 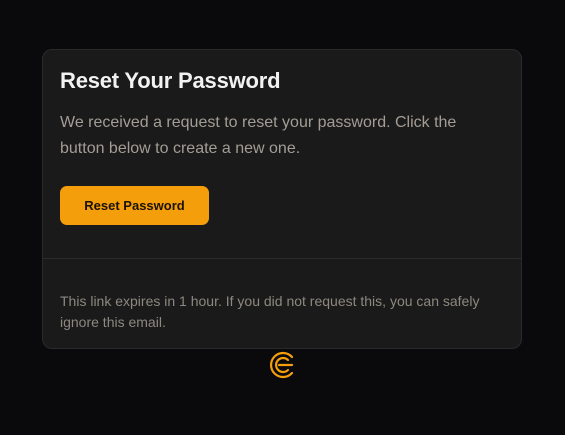 I want to click on brand-logo-svg, so click(x=282, y=365).